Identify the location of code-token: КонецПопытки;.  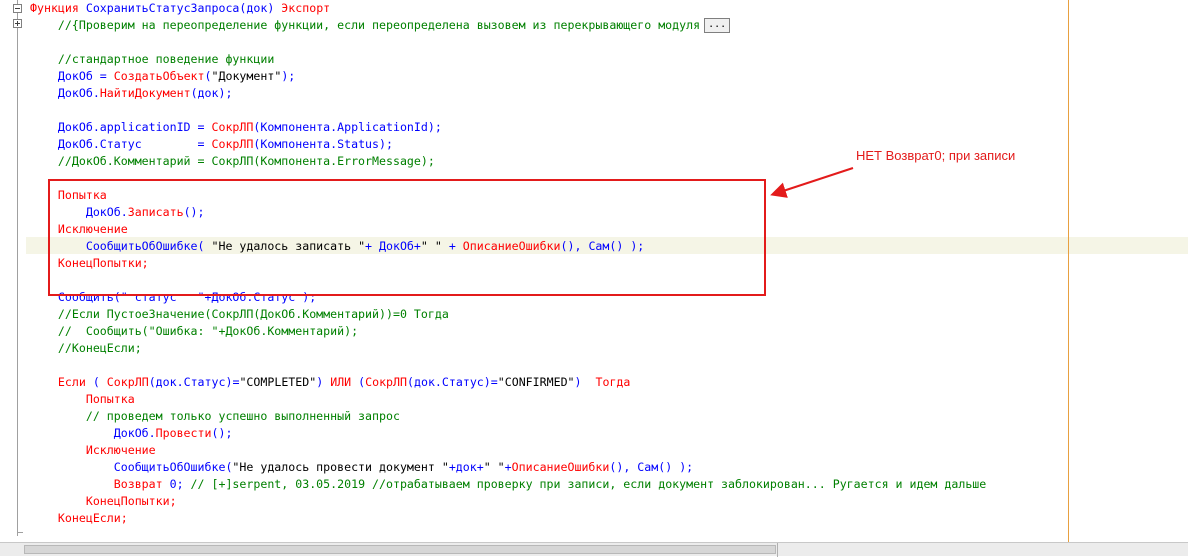
(103, 501).